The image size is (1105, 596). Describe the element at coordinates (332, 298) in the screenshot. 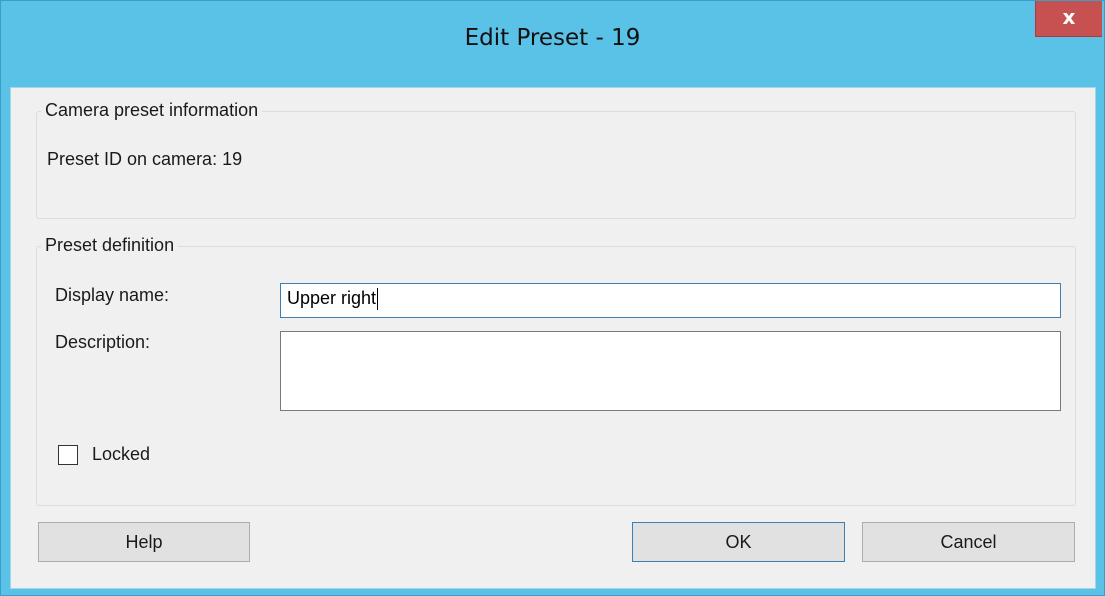

I see `display-name-value: Upper right` at that location.